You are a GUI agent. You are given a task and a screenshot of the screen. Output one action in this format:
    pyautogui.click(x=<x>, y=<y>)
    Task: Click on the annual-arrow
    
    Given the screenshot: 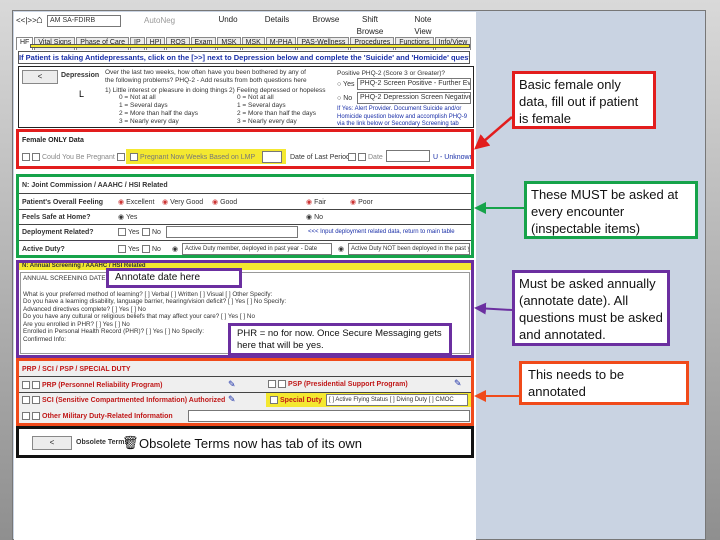 What is the action you would take?
    pyautogui.click(x=493, y=308)
    